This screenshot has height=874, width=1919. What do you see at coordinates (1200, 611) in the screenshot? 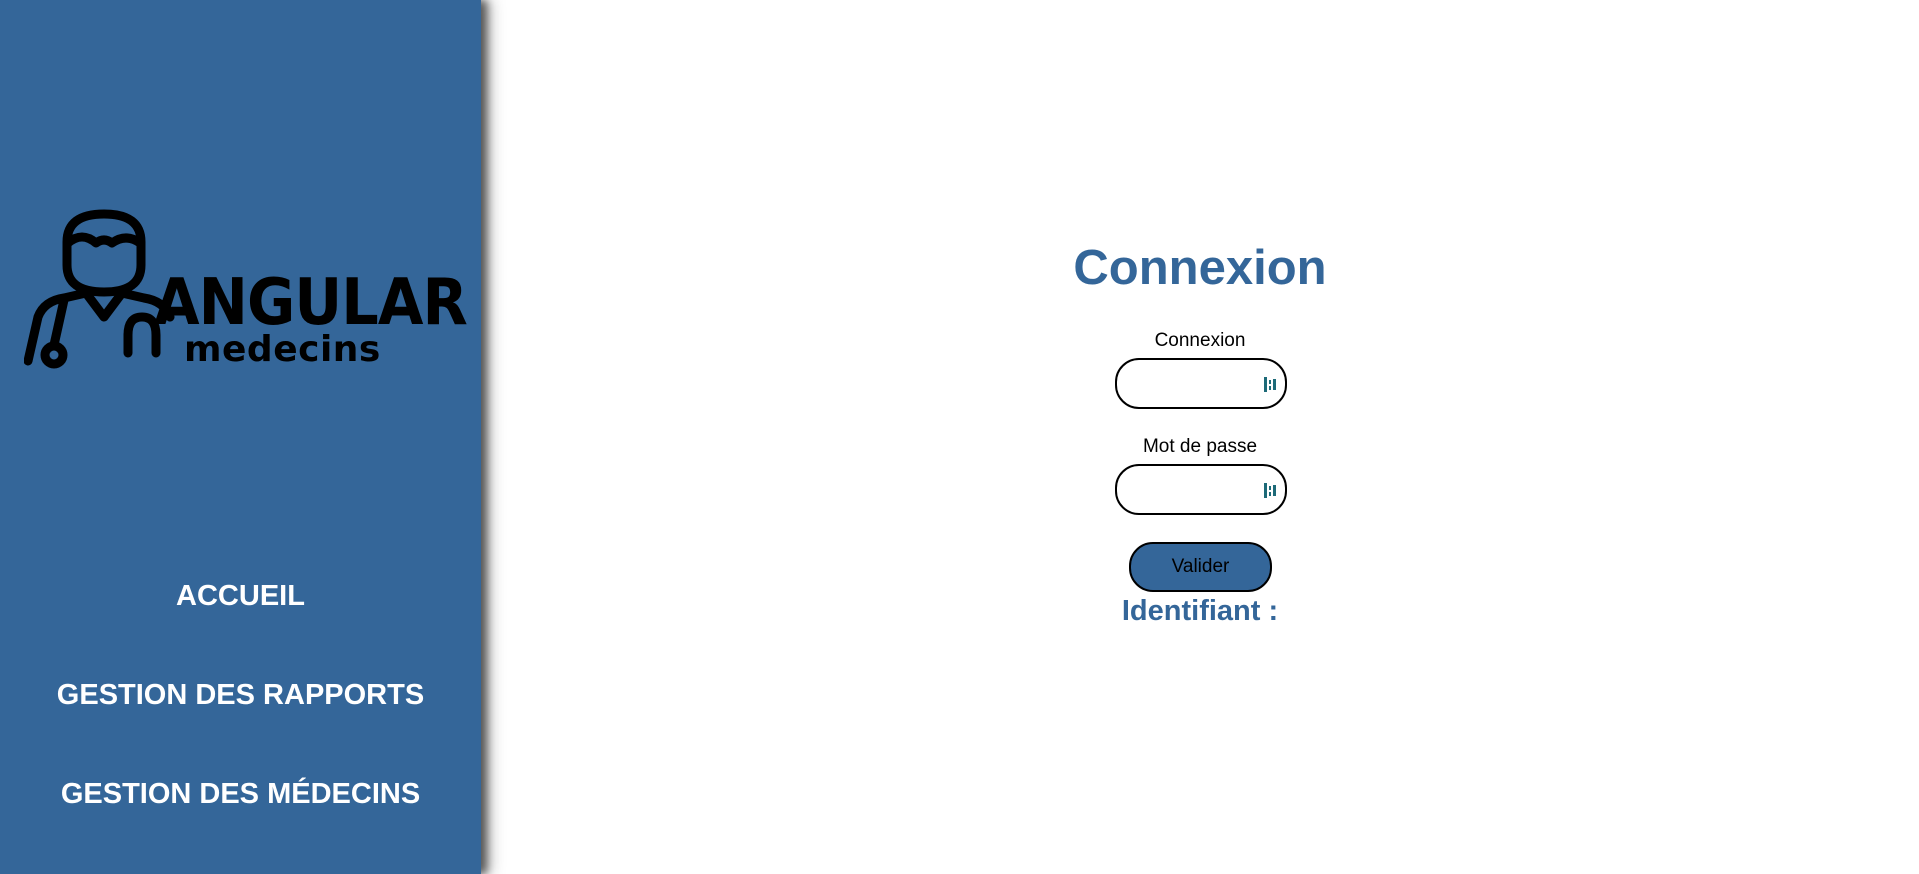
I see `identifier-text: Identifiant :` at bounding box center [1200, 611].